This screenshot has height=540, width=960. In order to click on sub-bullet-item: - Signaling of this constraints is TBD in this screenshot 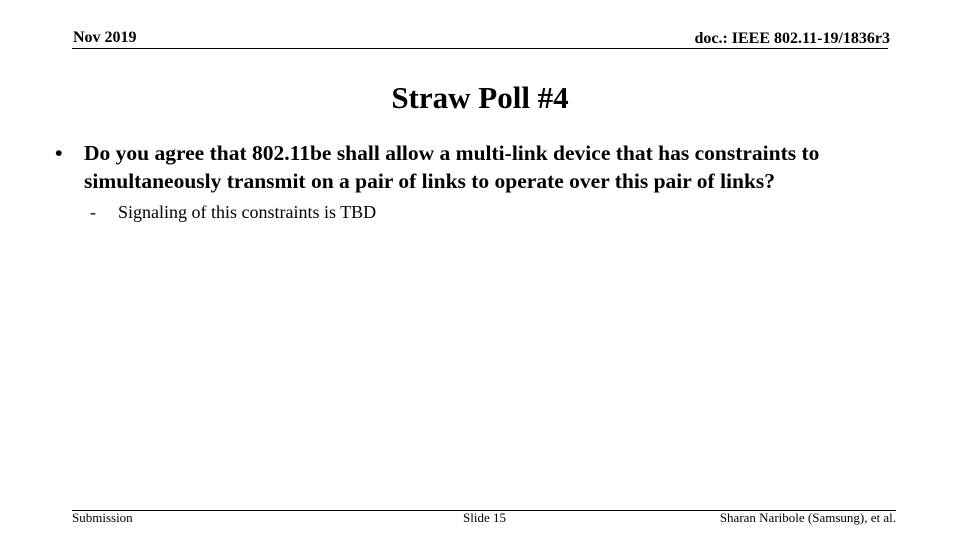, I will do `click(233, 212)`.